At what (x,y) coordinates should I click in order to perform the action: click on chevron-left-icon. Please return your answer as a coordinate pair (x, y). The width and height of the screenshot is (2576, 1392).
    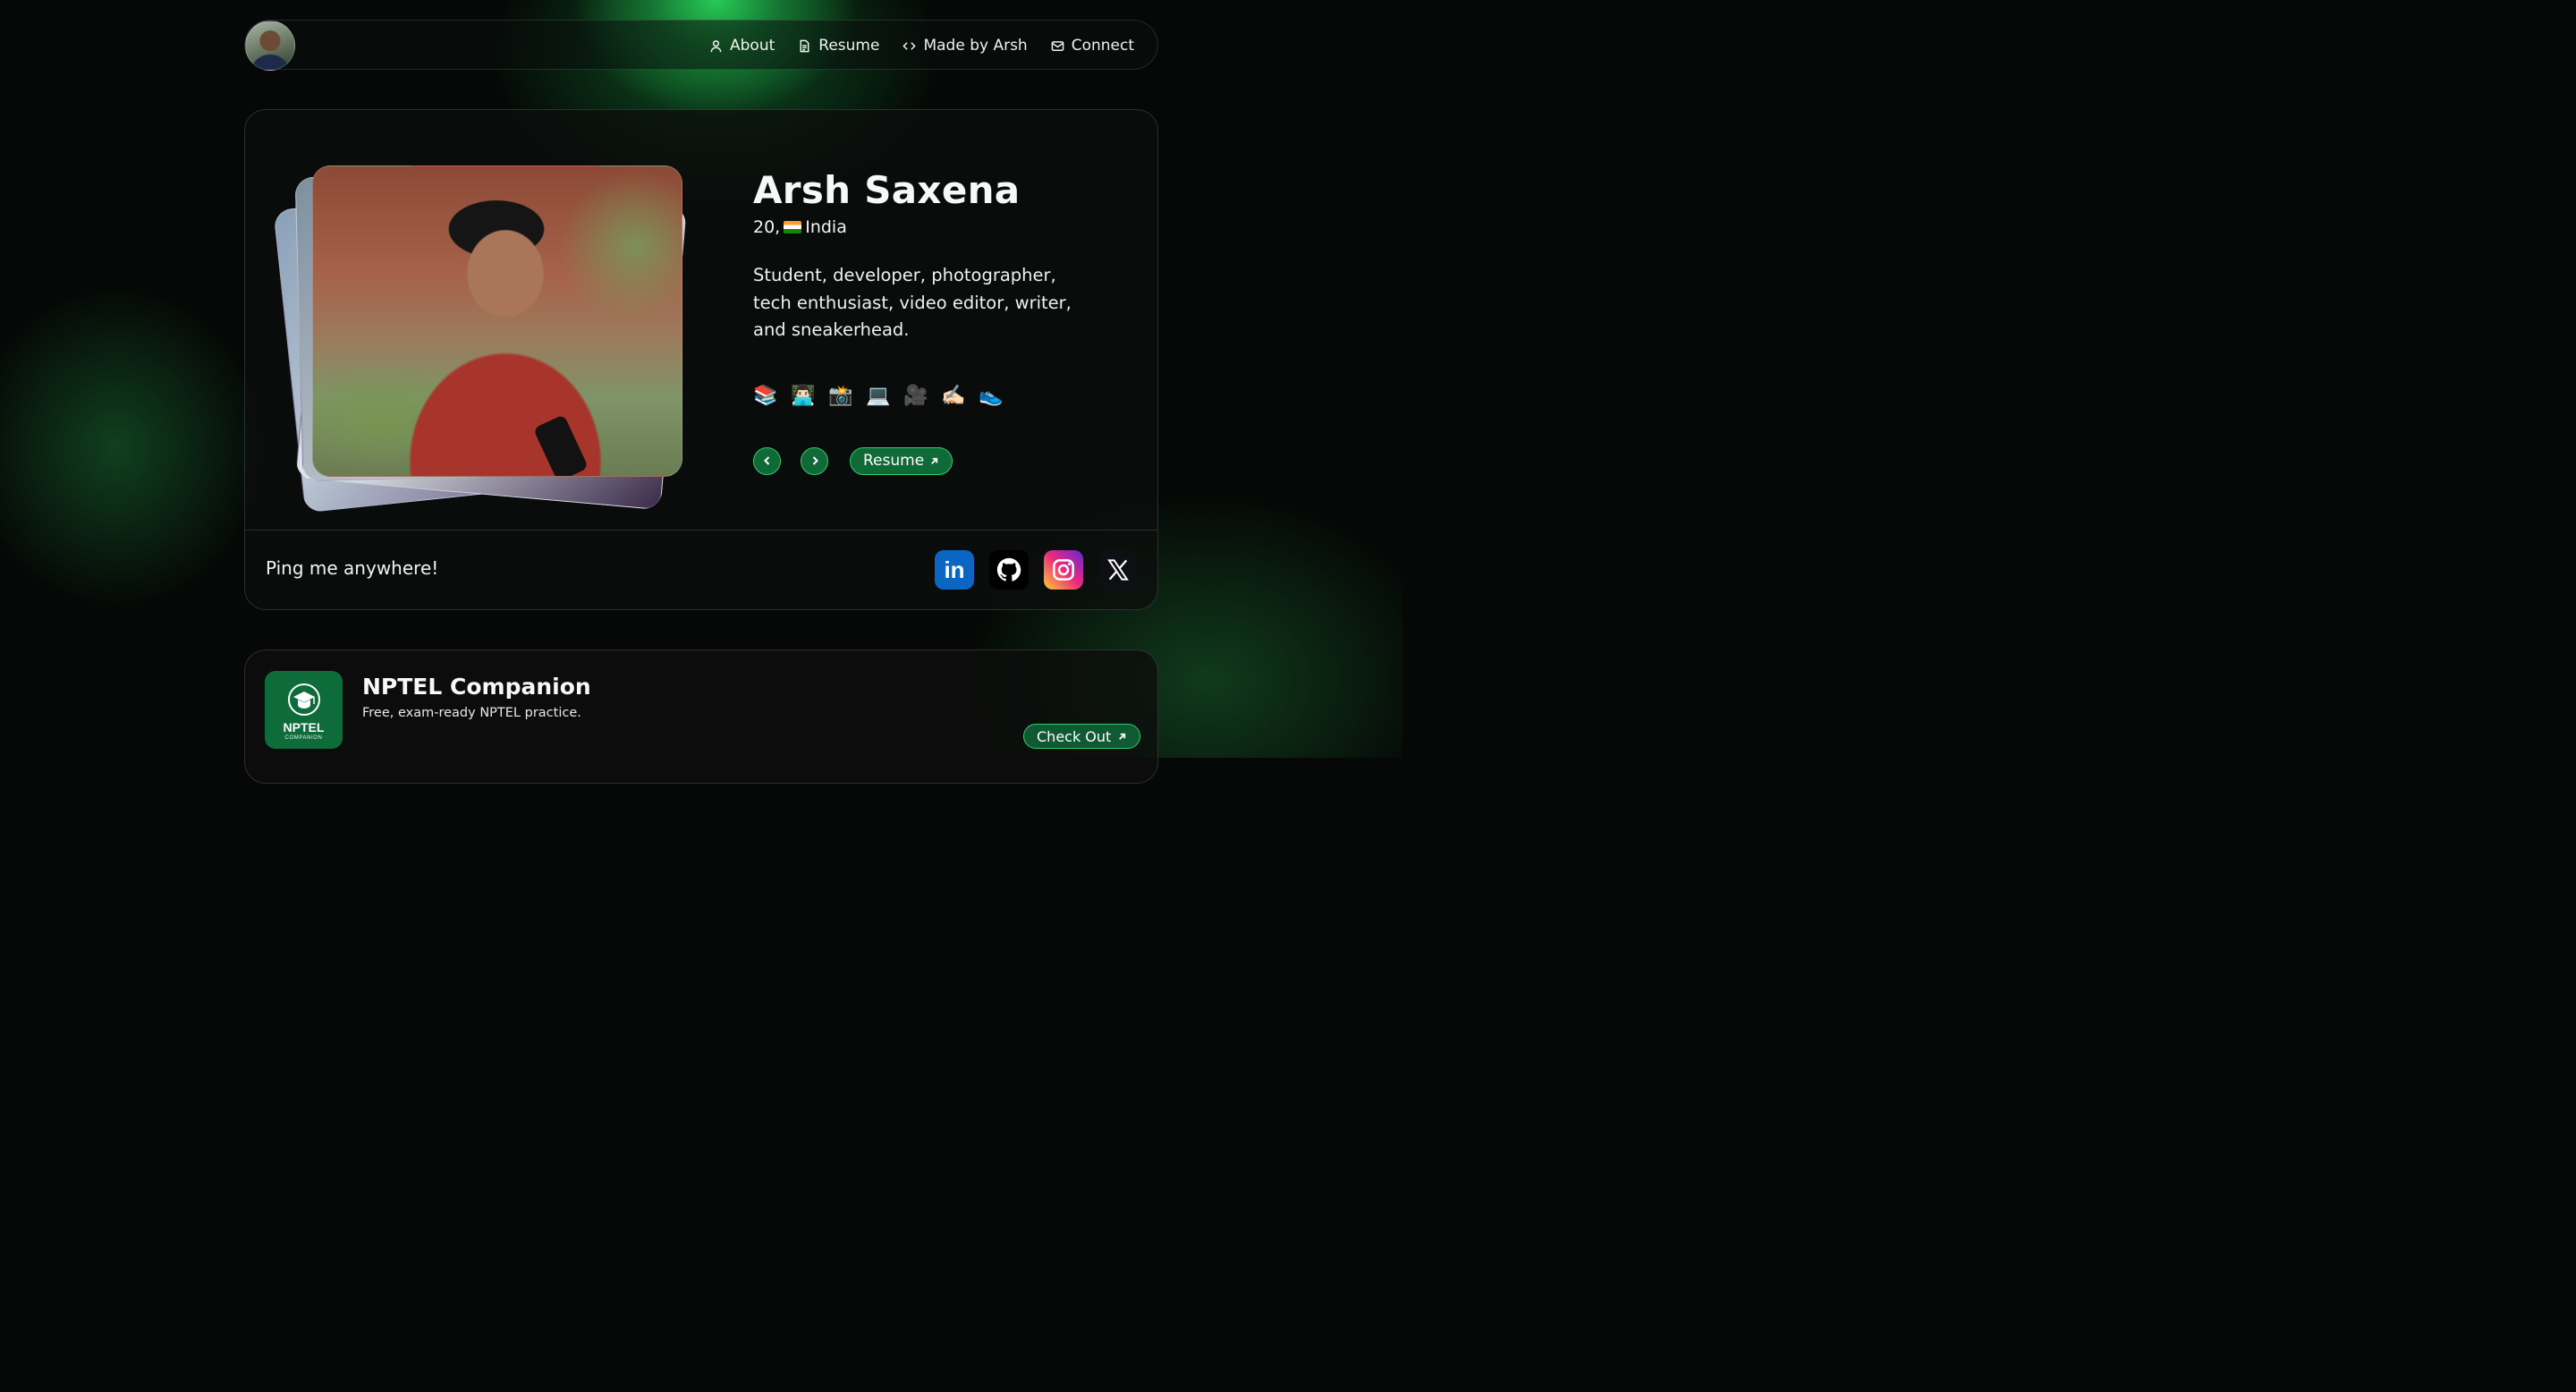
    Looking at the image, I should click on (766, 460).